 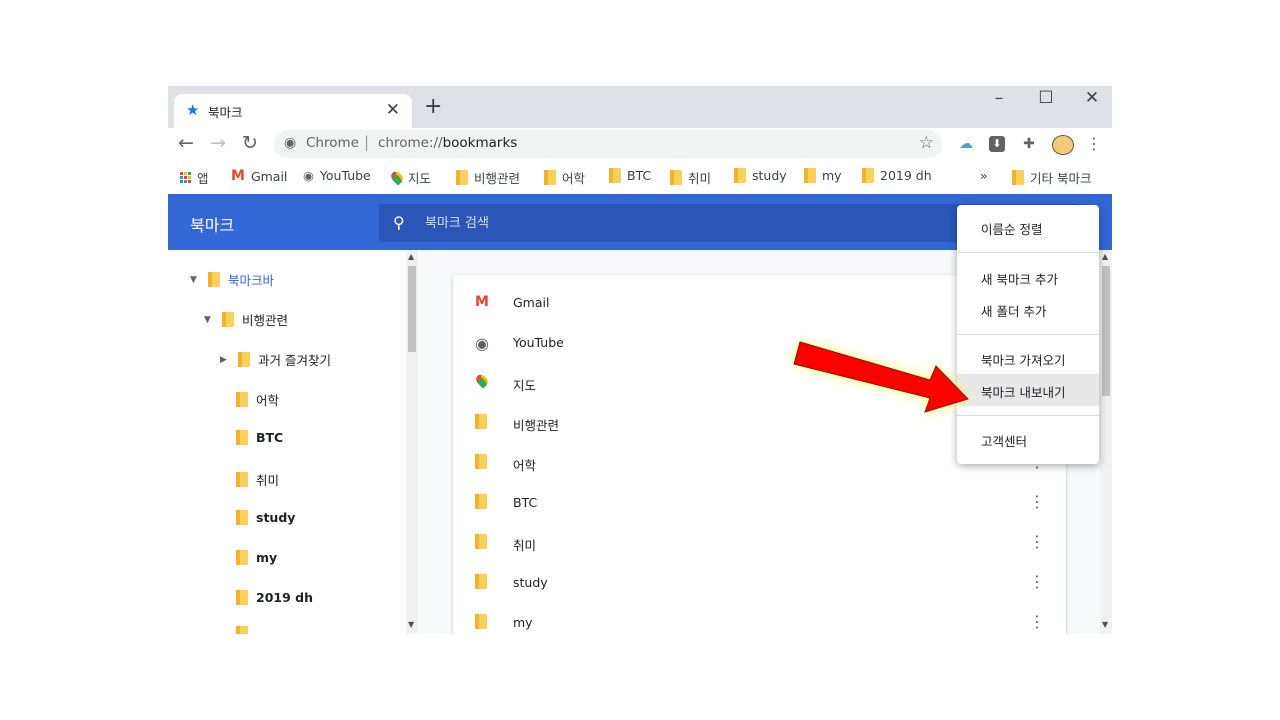 I want to click on close-window-icon: ✕, so click(x=1092, y=98).